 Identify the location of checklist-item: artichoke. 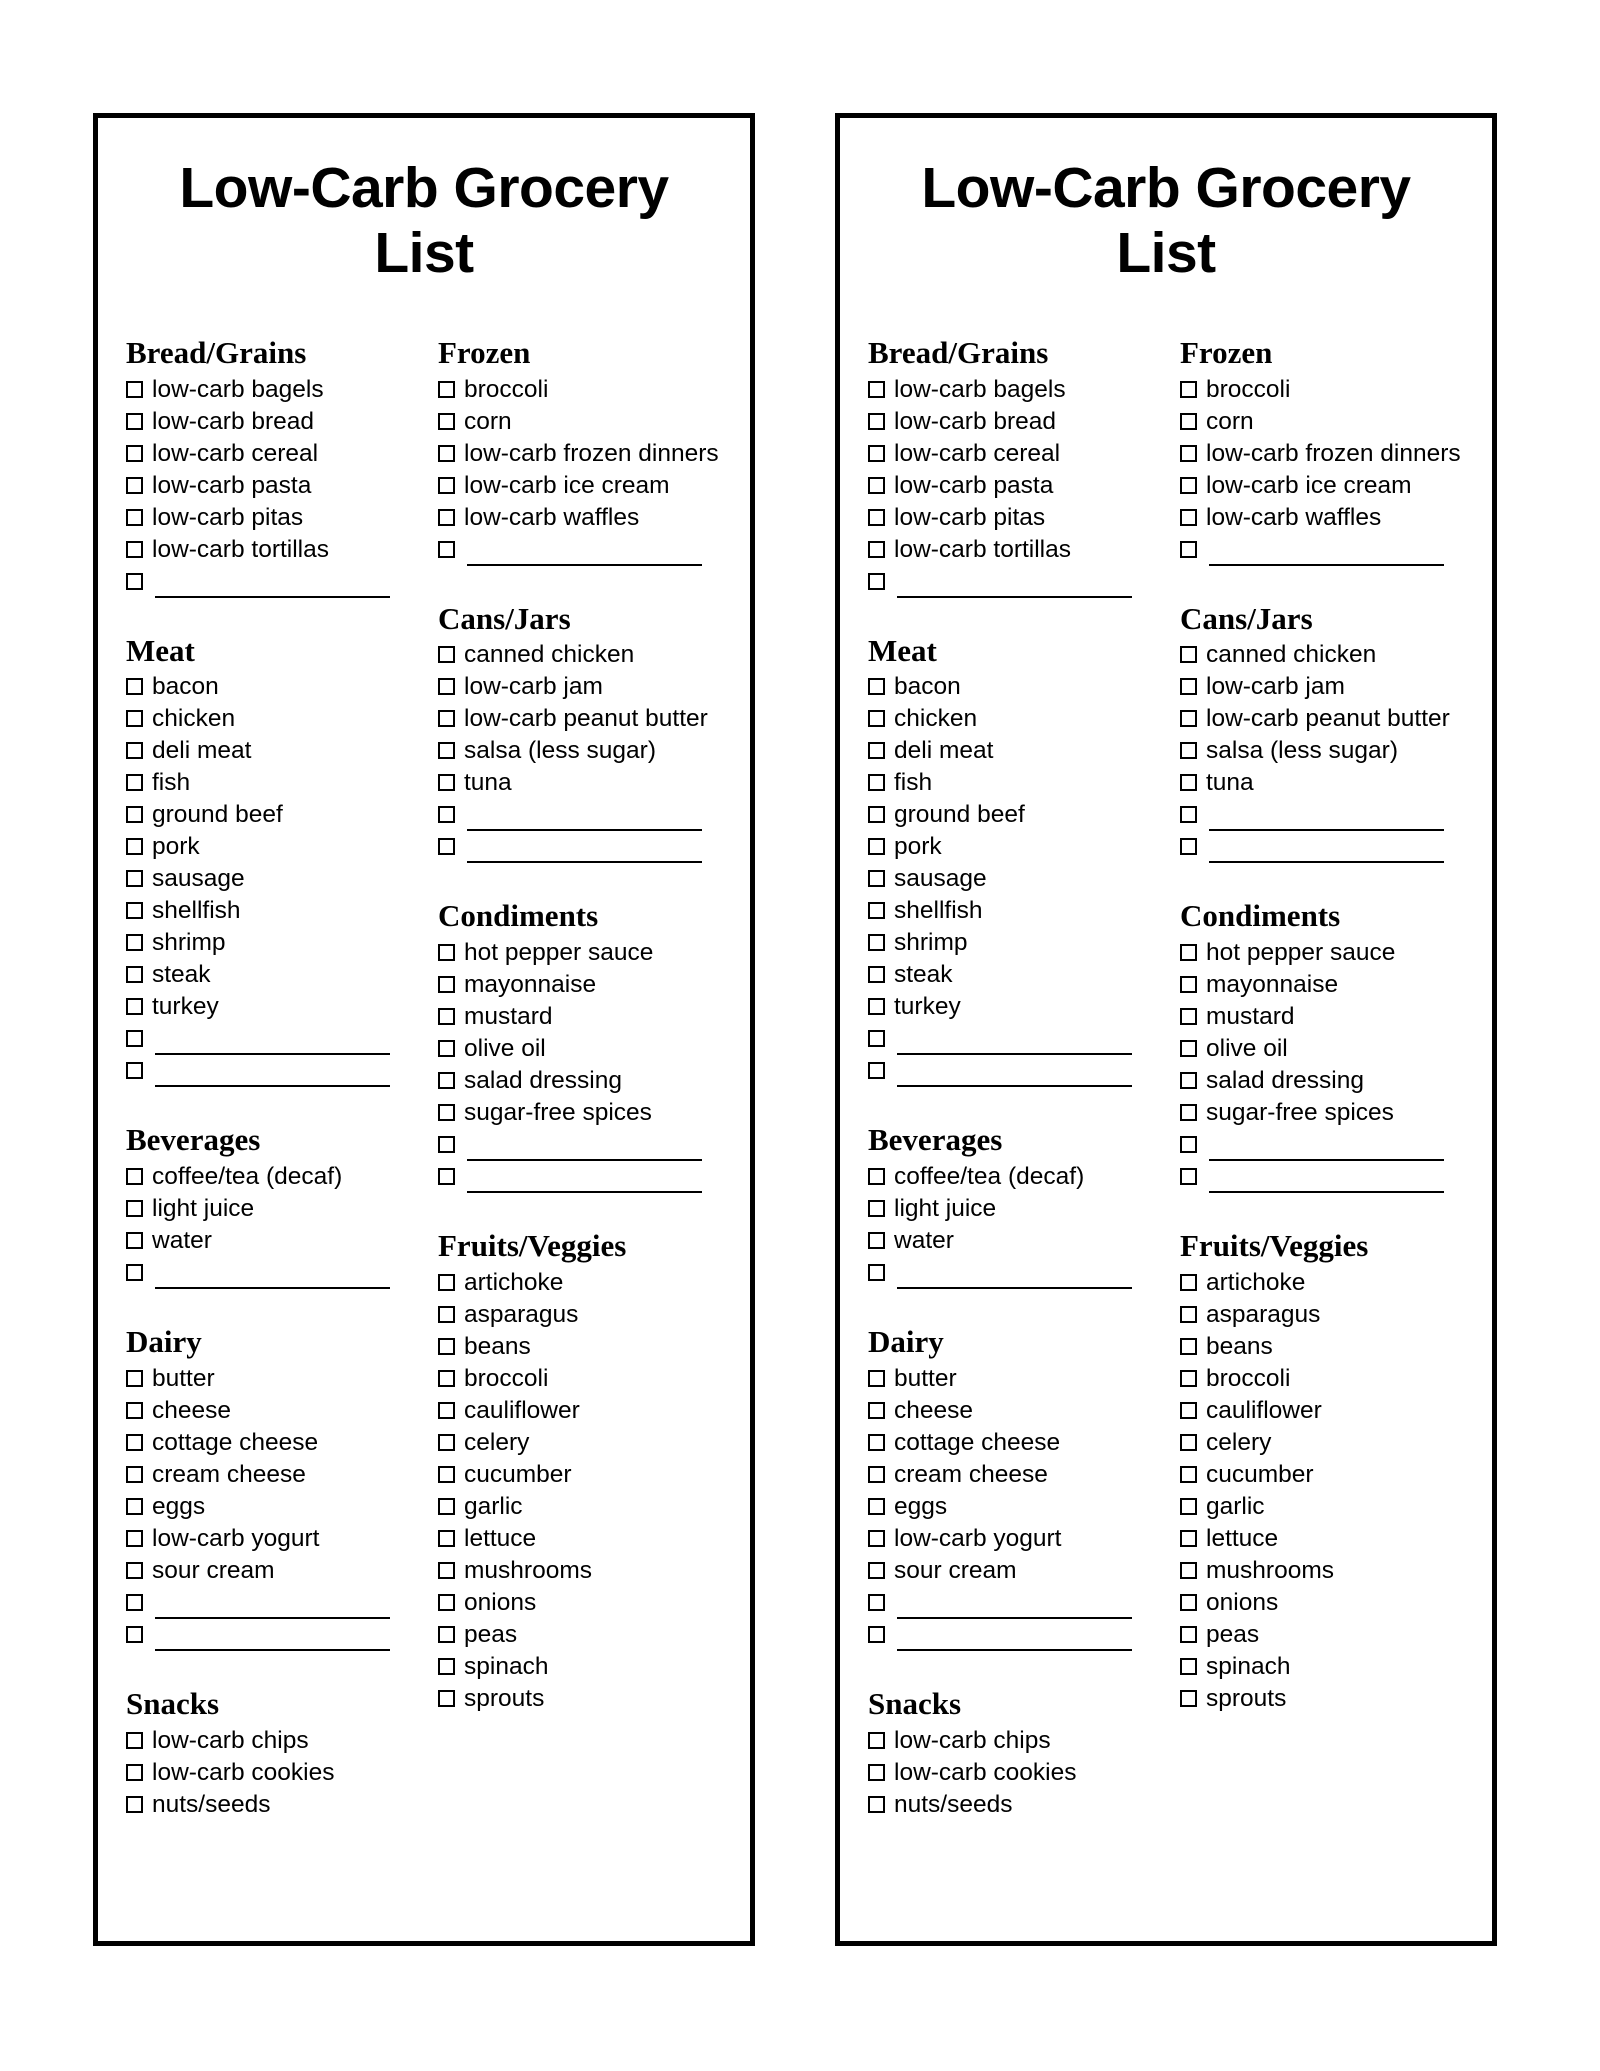
(588, 1283).